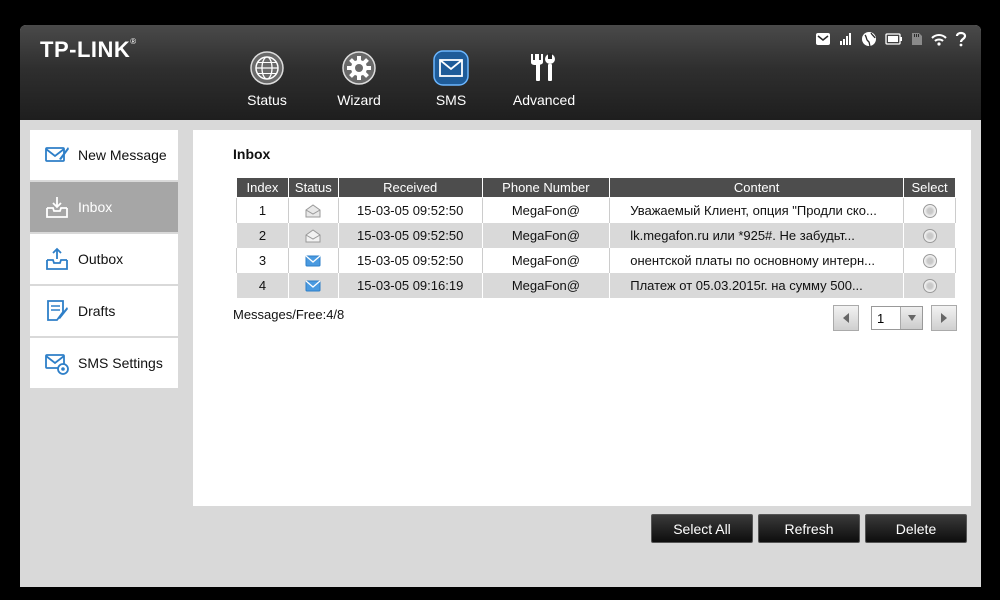 The height and width of the screenshot is (600, 1000). Describe the element at coordinates (544, 100) in the screenshot. I see `nav-advanced-label: Advanced` at that location.